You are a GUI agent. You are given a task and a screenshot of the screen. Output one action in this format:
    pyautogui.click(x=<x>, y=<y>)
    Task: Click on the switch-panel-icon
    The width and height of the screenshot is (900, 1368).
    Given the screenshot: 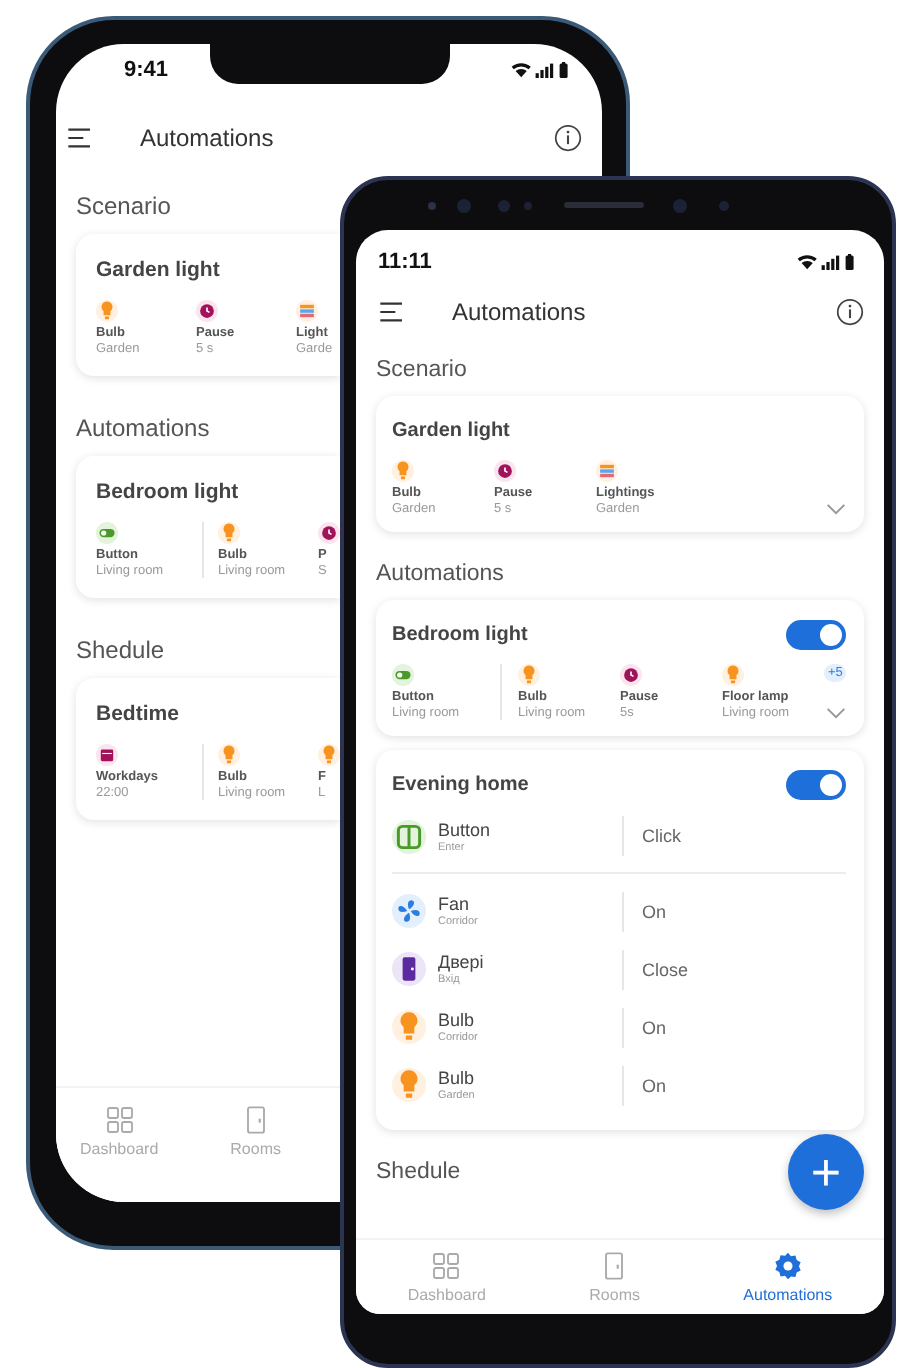 What is the action you would take?
    pyautogui.click(x=409, y=836)
    